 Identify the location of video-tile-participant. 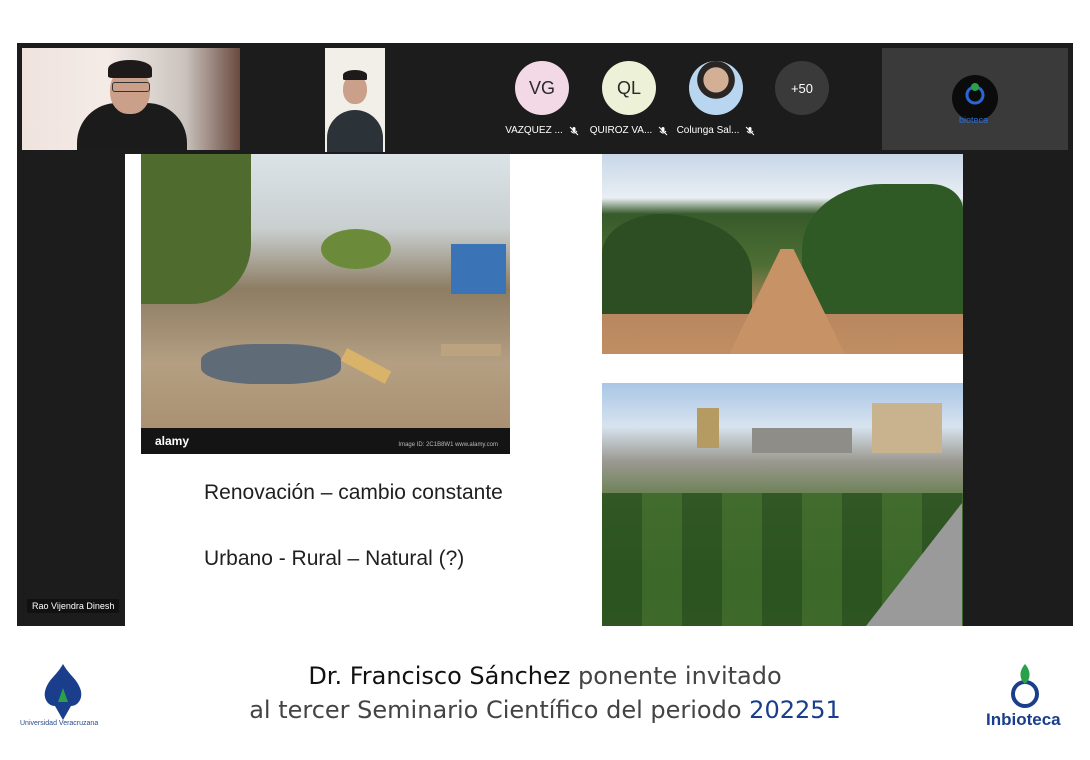
(355, 100).